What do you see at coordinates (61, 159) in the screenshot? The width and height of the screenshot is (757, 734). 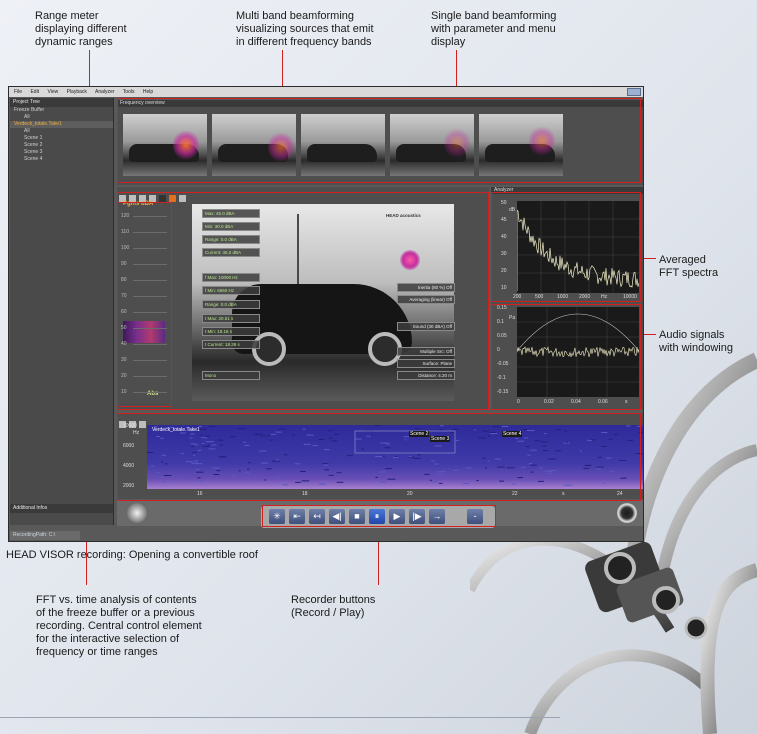 I see `tree-item: Scene 4` at bounding box center [61, 159].